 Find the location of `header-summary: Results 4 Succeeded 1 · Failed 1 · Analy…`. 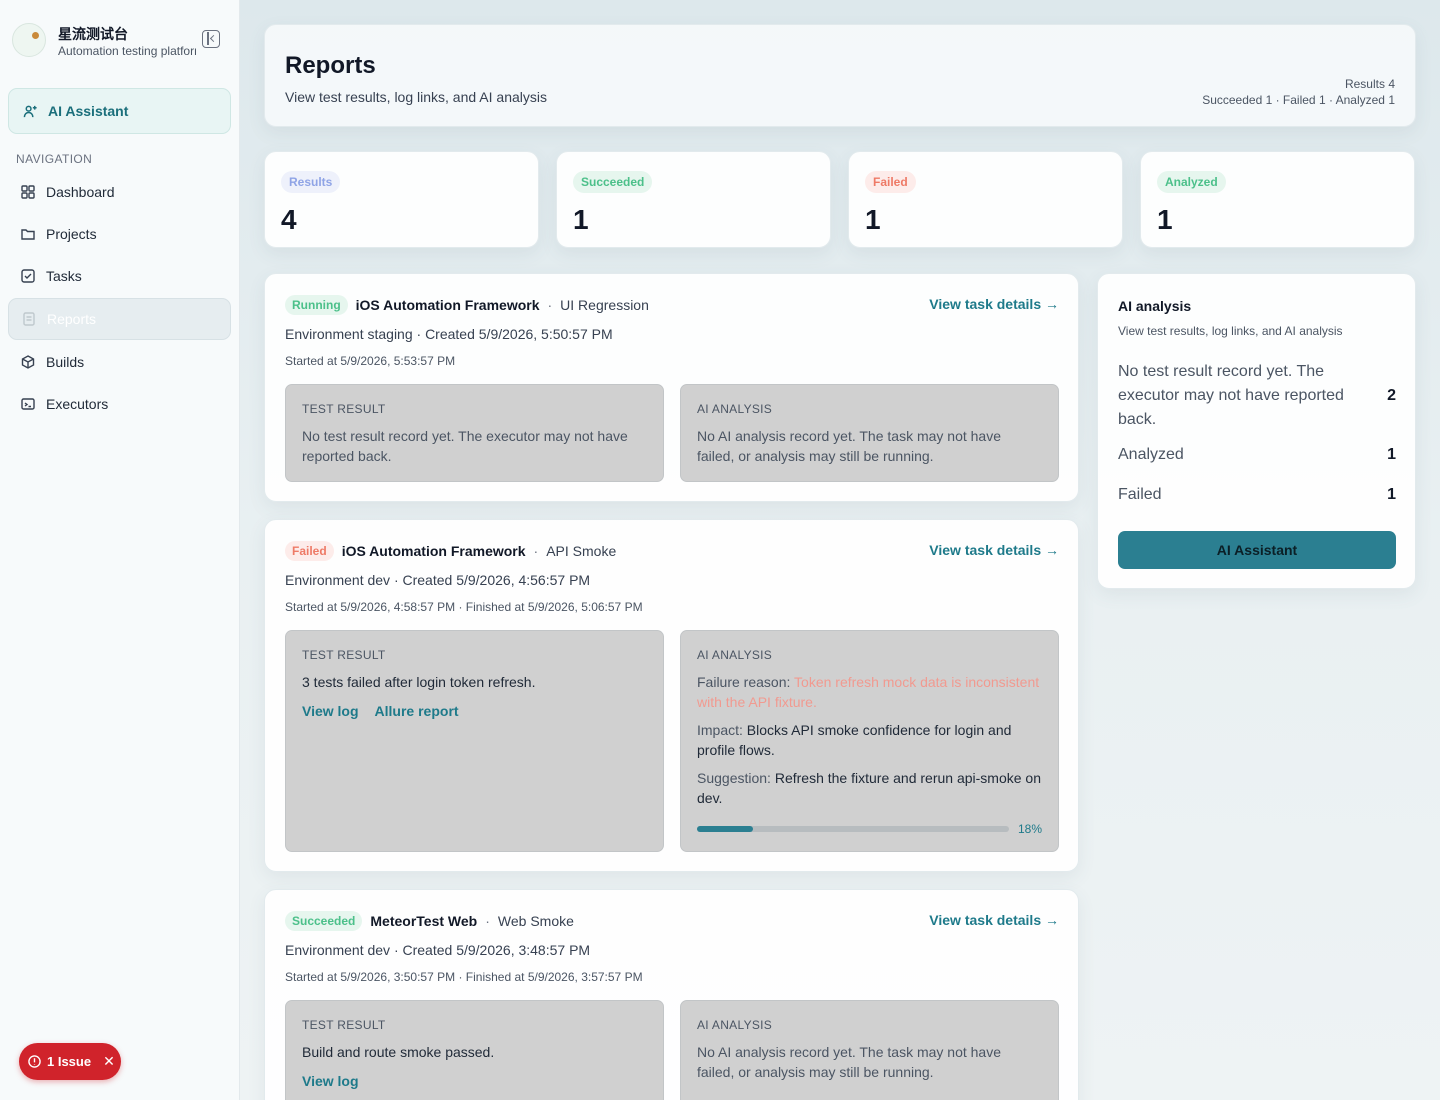

header-summary: Results 4 Succeeded 1 · Failed 1 · Analy… is located at coordinates (1298, 92).